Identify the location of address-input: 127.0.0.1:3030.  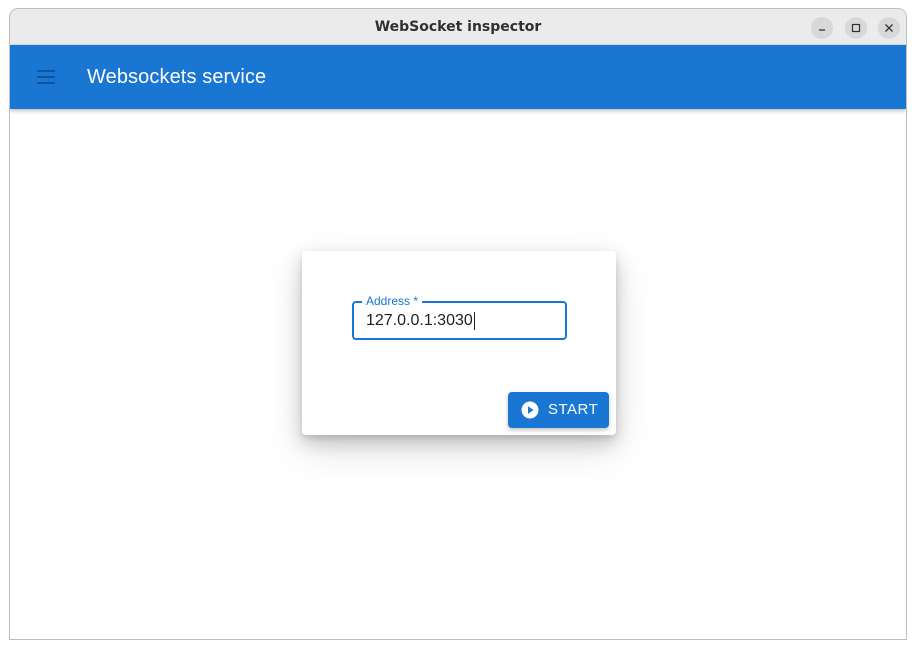
(420, 320).